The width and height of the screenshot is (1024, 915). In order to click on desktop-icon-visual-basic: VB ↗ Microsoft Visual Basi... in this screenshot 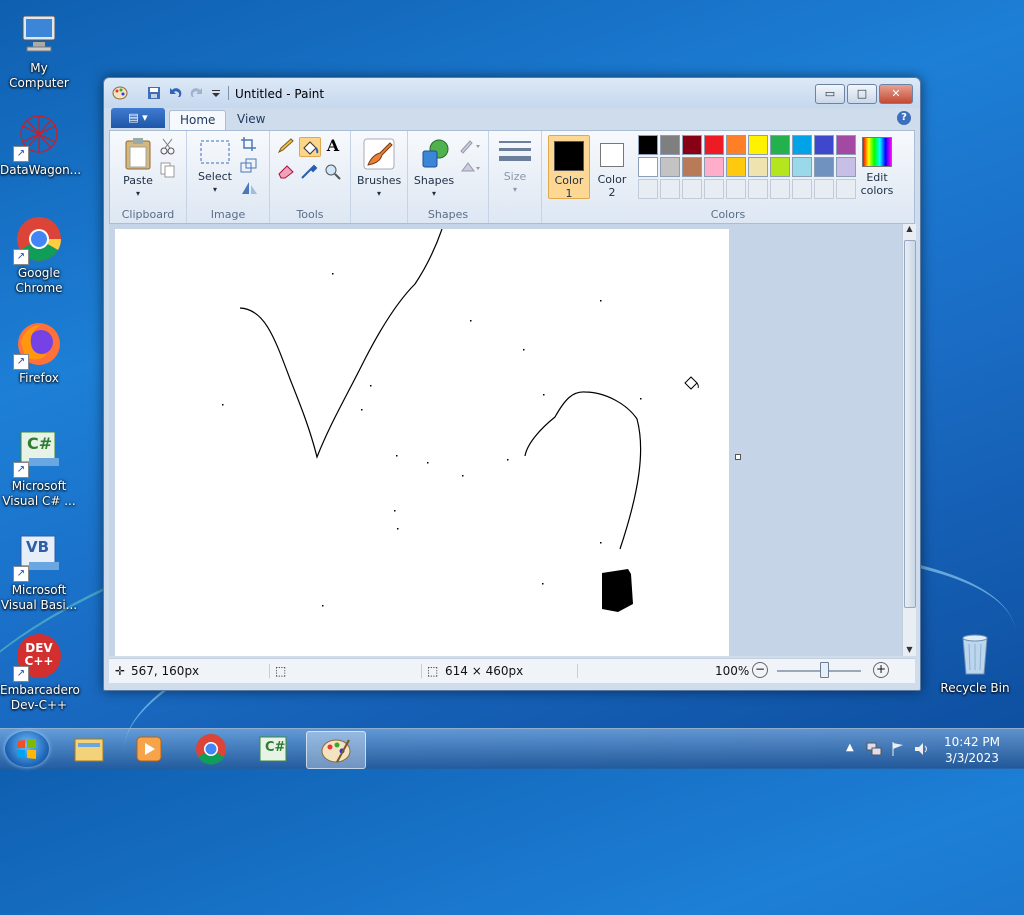, I will do `click(39, 572)`.